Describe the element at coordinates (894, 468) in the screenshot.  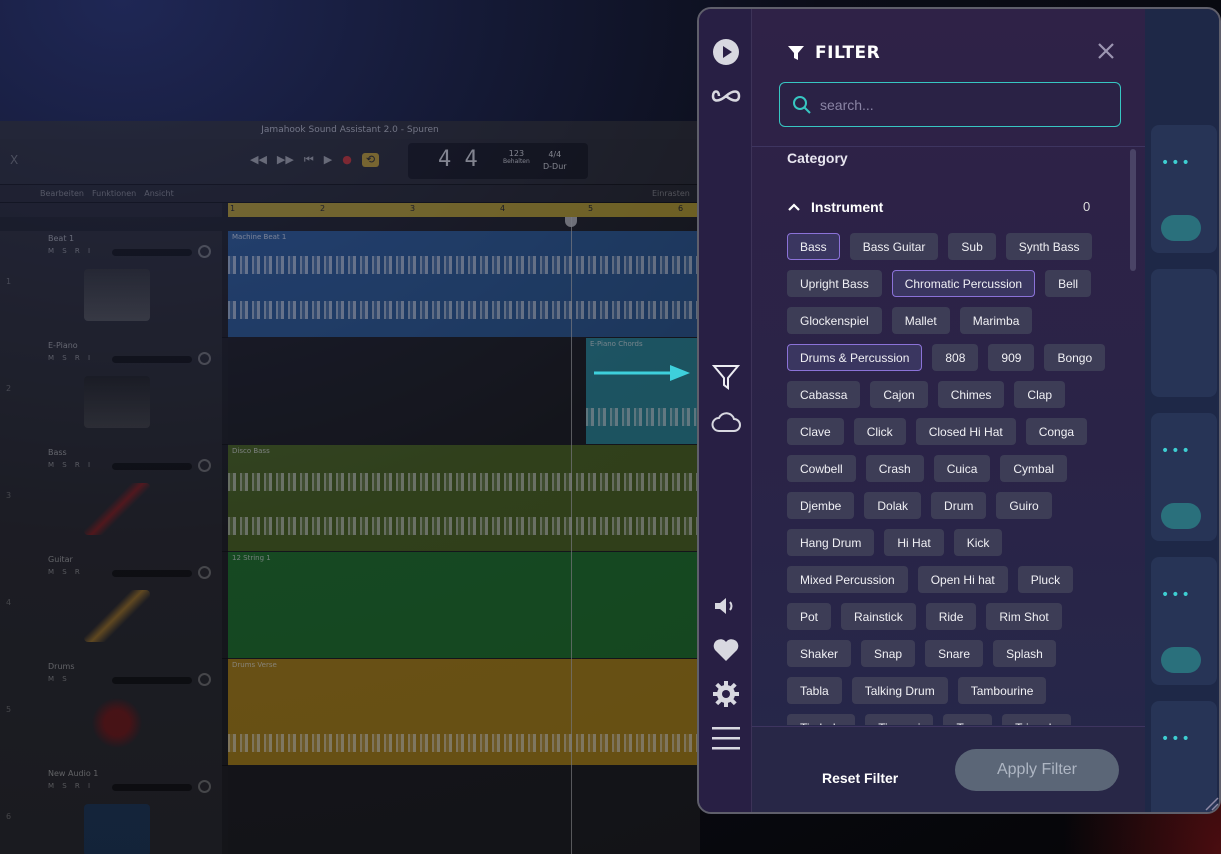
I see `tag-crash: Crash` at that location.